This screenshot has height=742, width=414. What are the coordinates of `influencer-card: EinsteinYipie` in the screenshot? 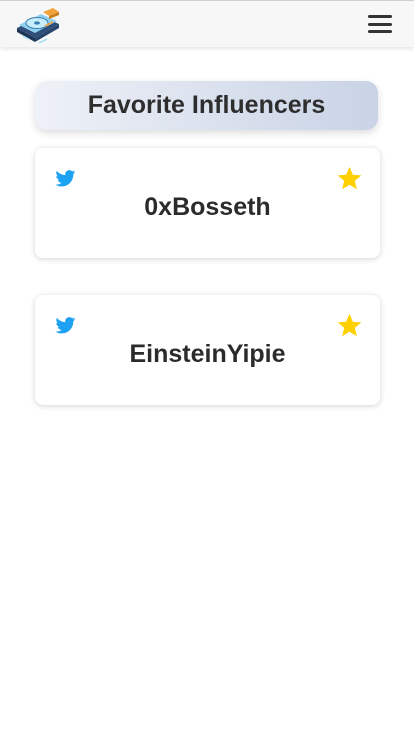 It's located at (207, 350).